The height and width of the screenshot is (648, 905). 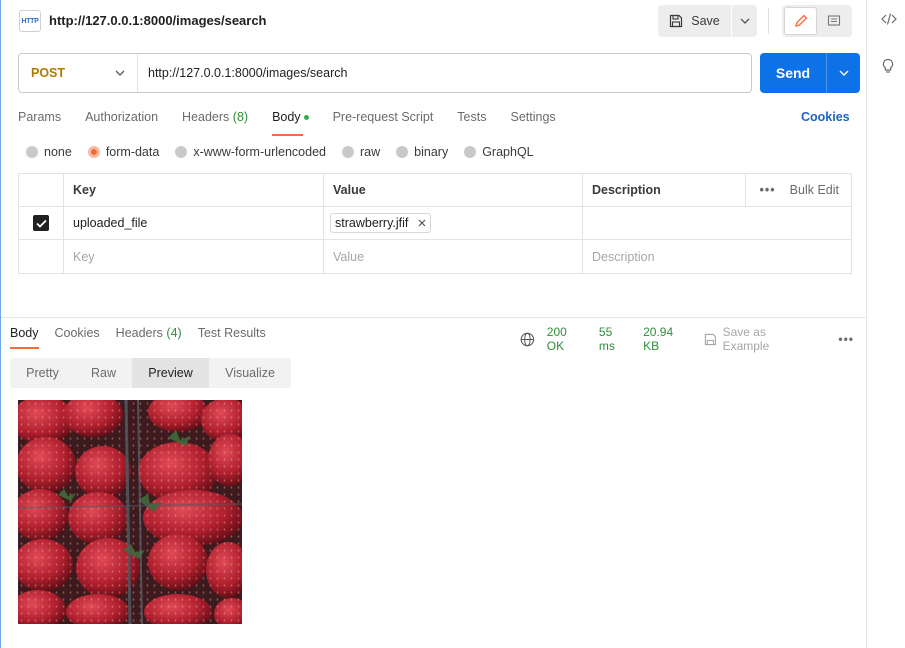 I want to click on description-cell, so click(x=717, y=223).